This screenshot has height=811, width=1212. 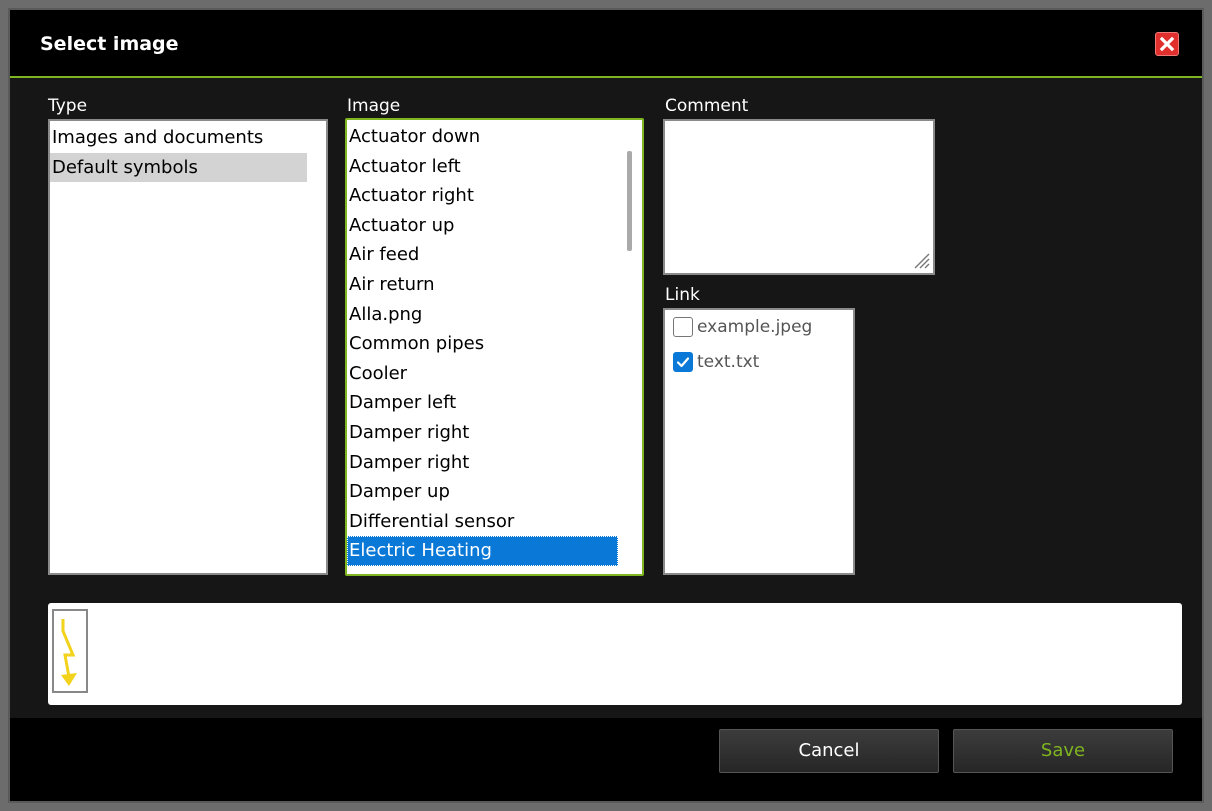 I want to click on save-button: Save, so click(x=1063, y=751).